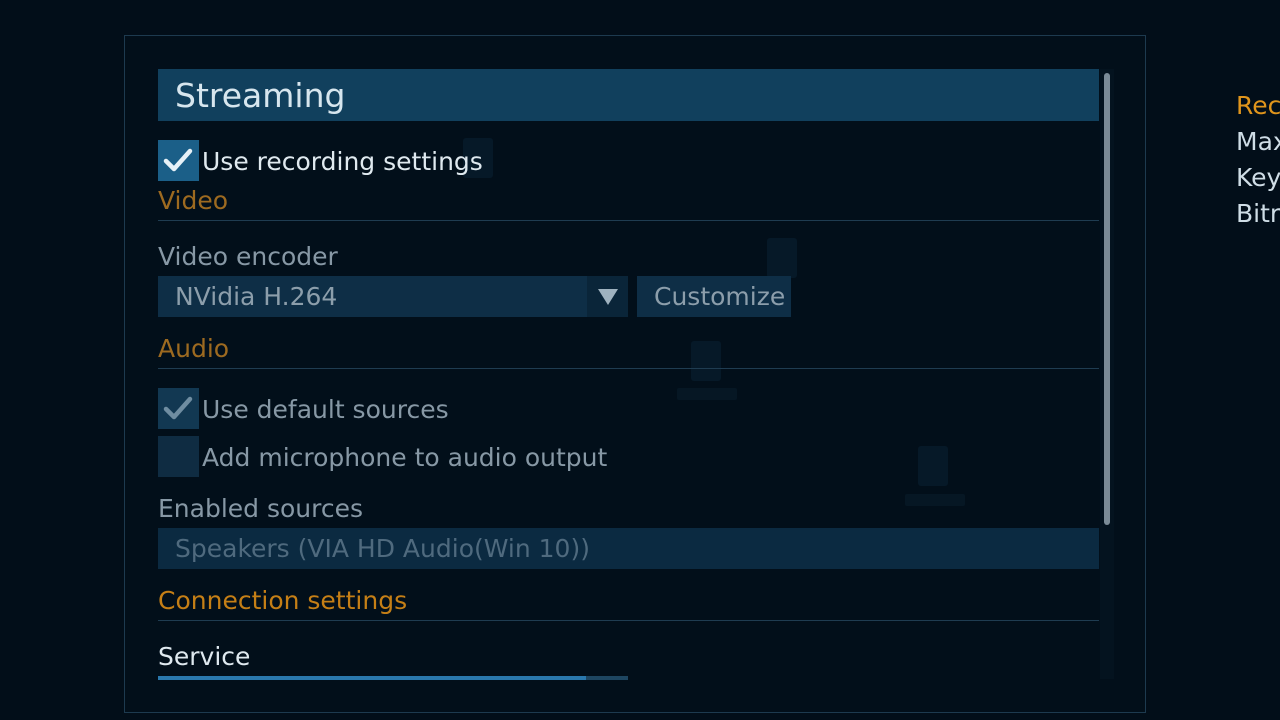  What do you see at coordinates (325, 409) in the screenshot?
I see `use-default-sources-label: Use default sources` at bounding box center [325, 409].